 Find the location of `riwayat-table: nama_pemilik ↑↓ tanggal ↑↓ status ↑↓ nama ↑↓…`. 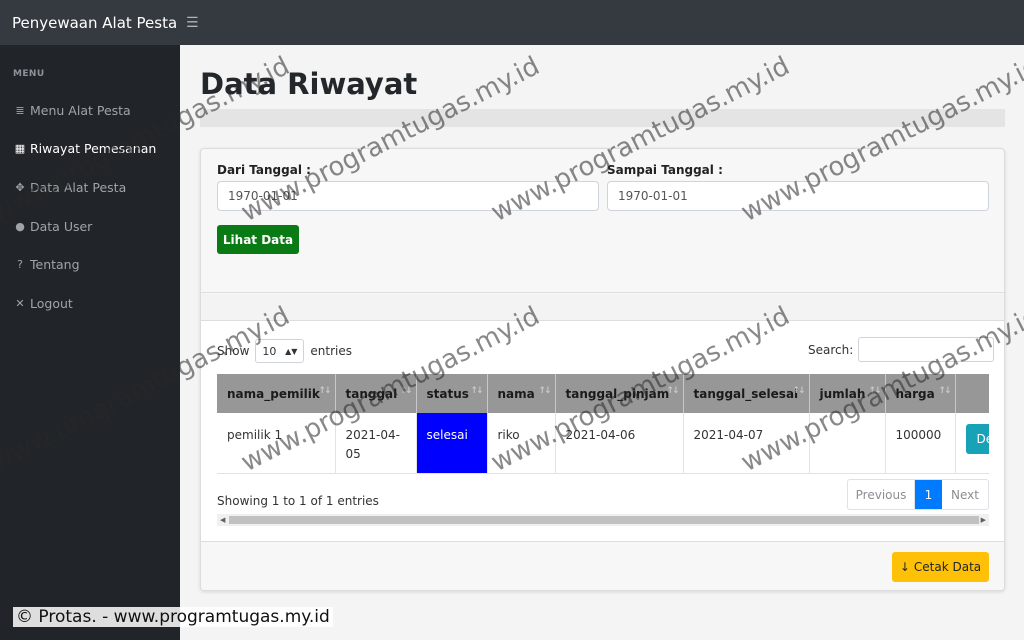

riwayat-table: nama_pemilik ↑↓ tanggal ↑↓ status ↑↓ nama ↑↓… is located at coordinates (603, 424).